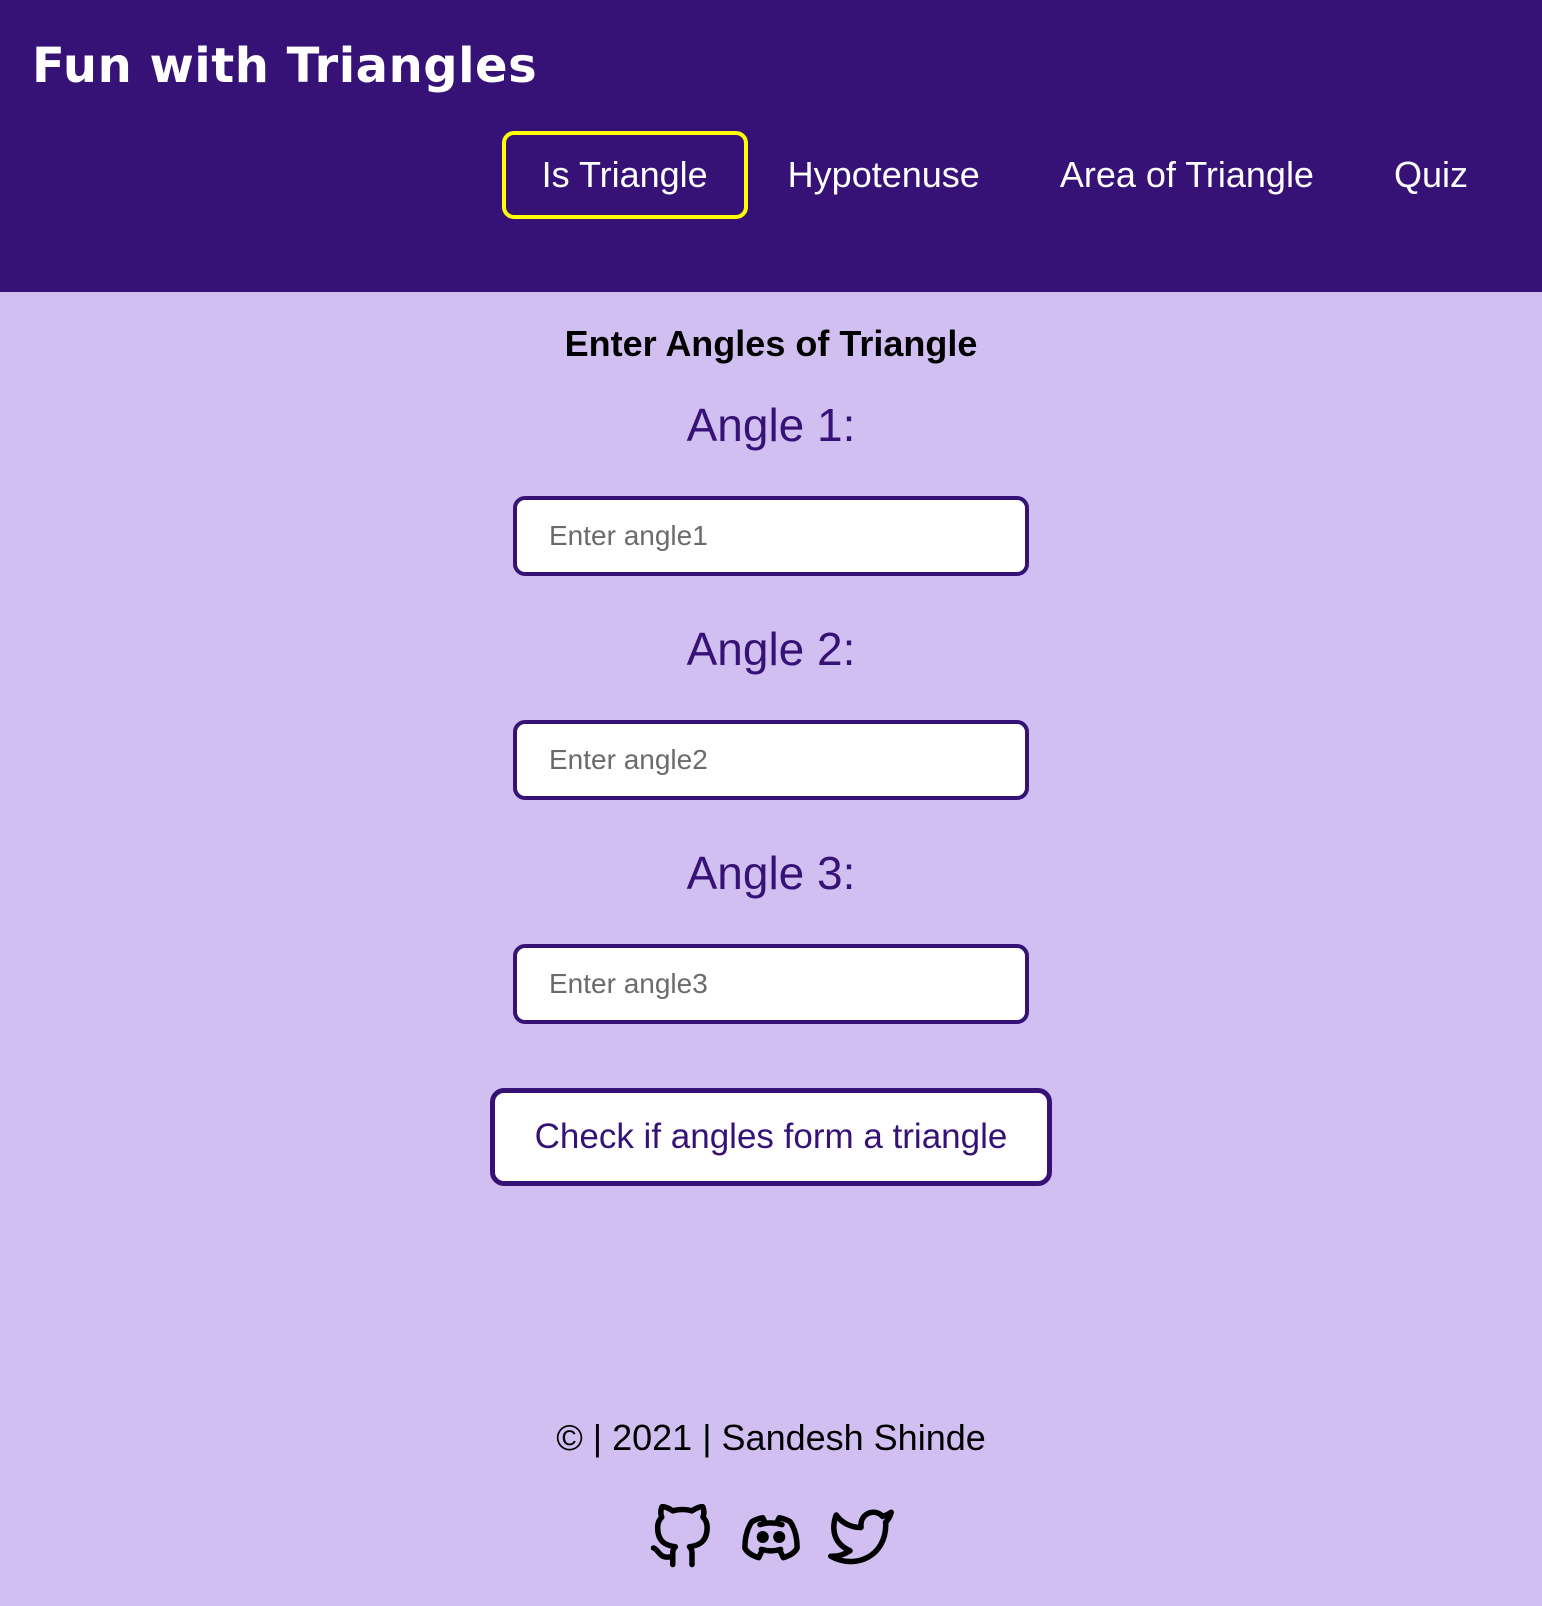 The height and width of the screenshot is (1606, 1542). I want to click on angle-3-label: Angle 3:, so click(771, 873).